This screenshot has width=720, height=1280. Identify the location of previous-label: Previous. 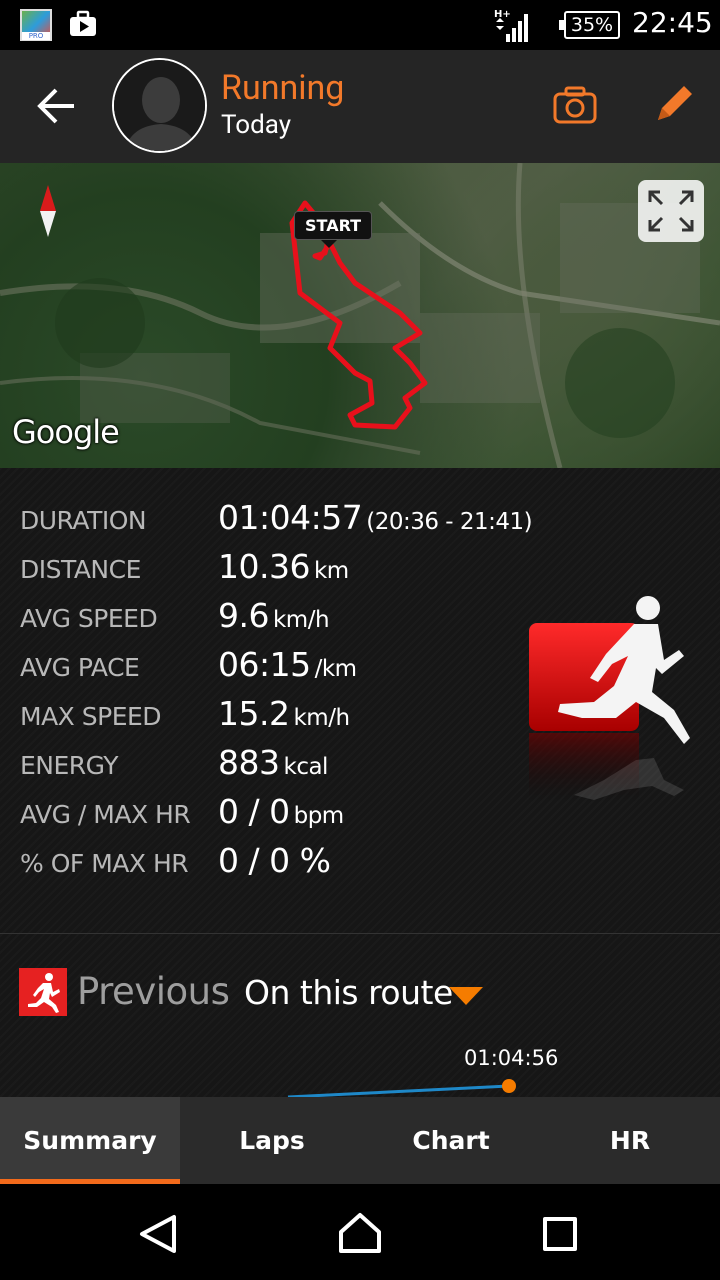
(153, 991).